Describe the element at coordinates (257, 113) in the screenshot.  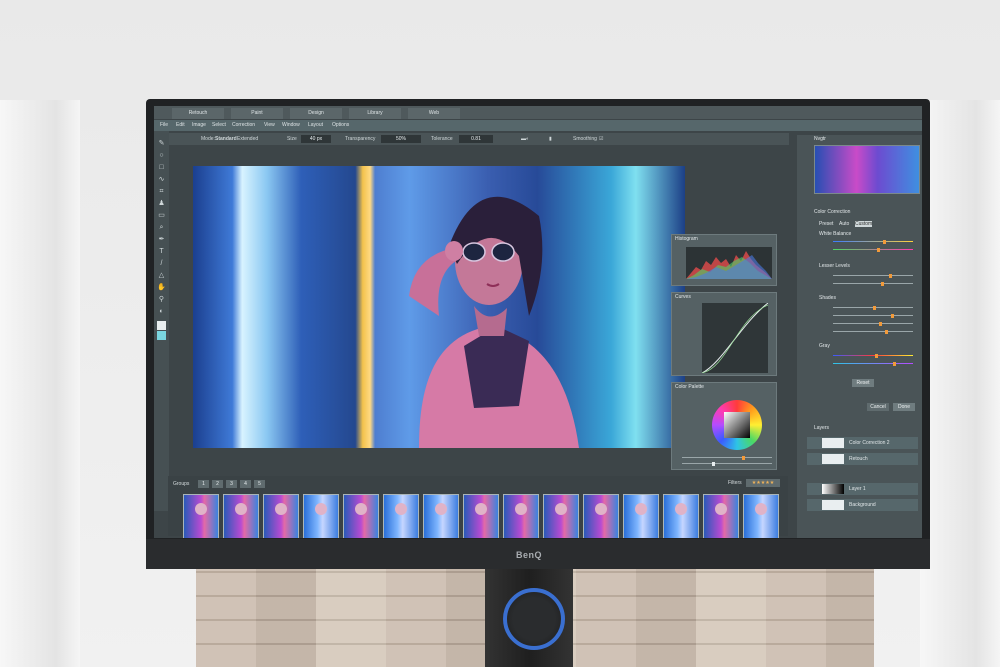
I see `tab-paint: Paint` at that location.